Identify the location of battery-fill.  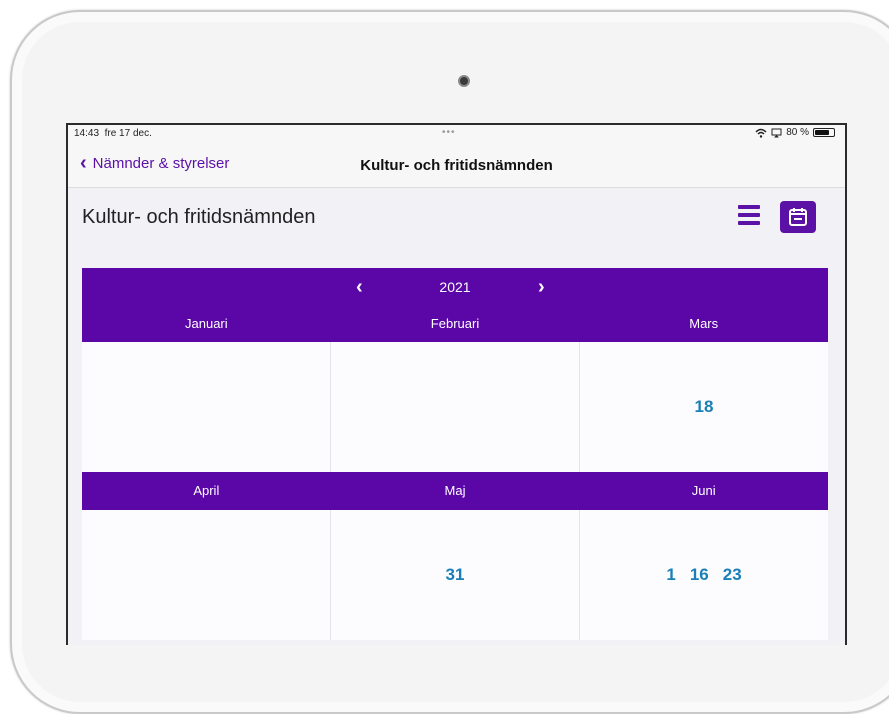
(822, 132).